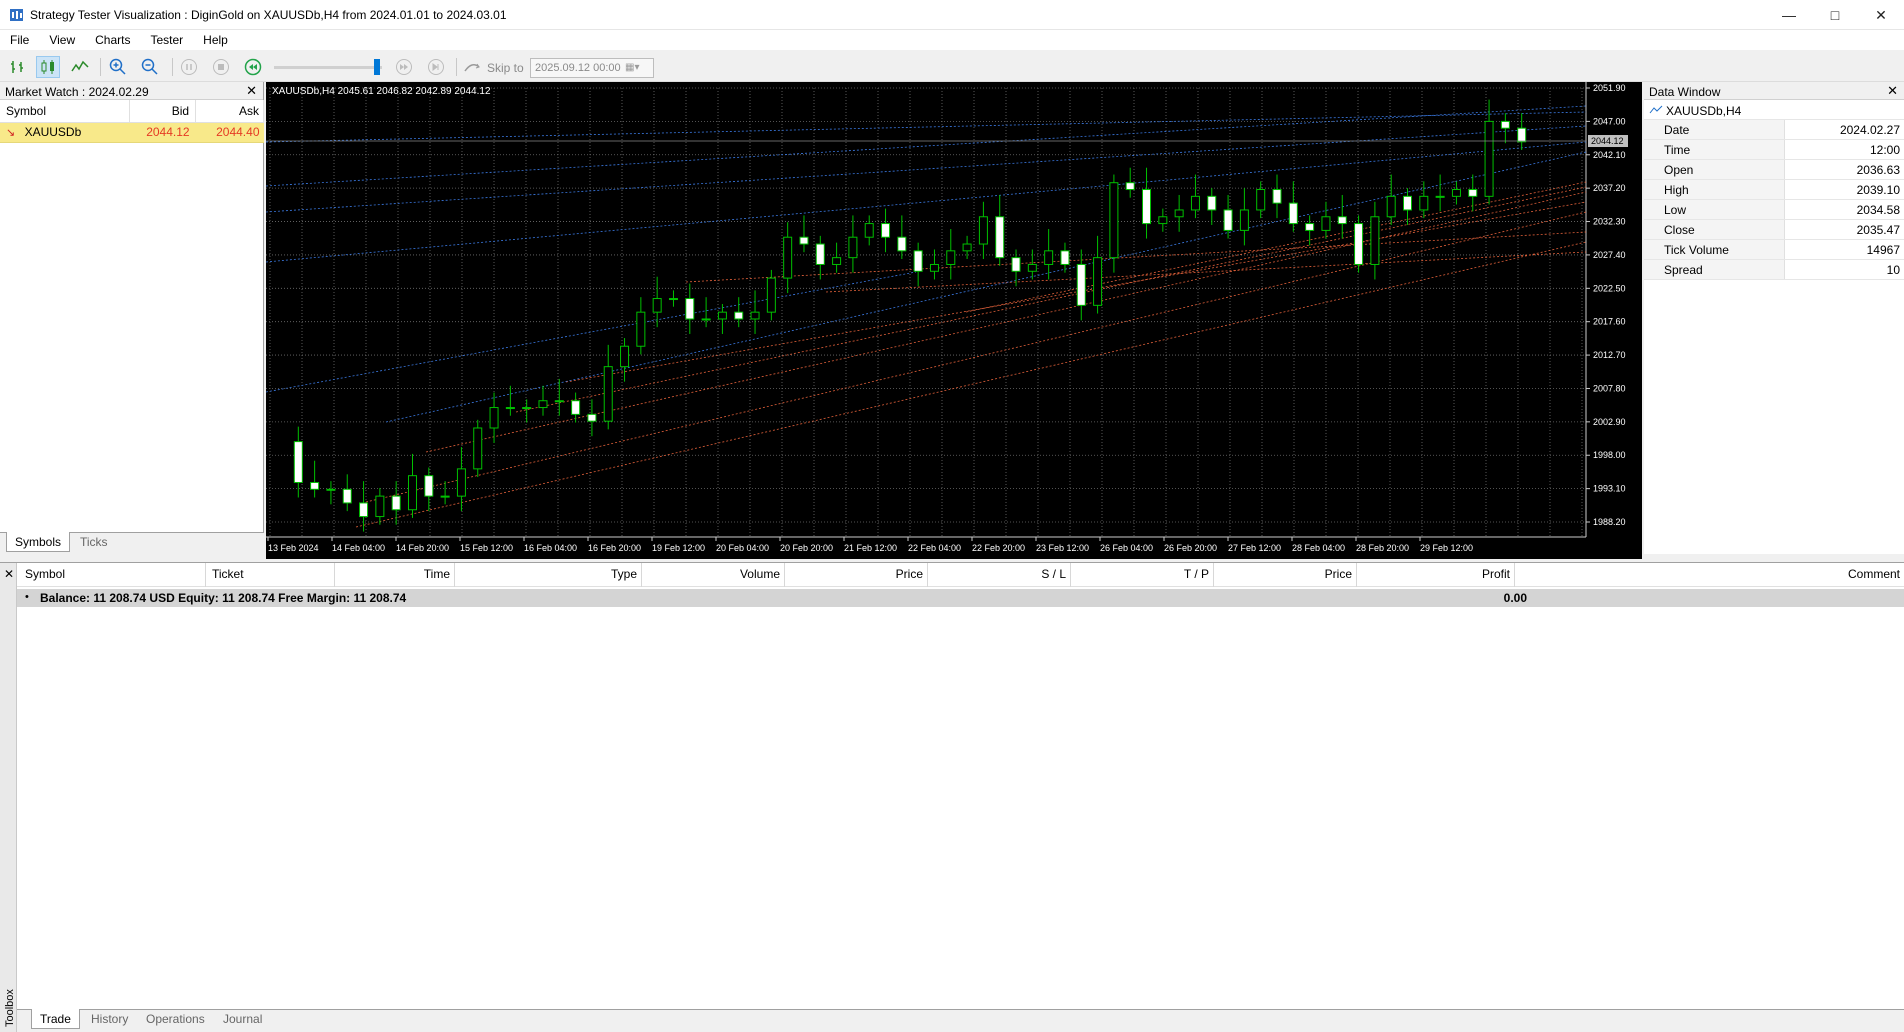 The image size is (1904, 1032). Describe the element at coordinates (111, 575) in the screenshot. I see `column-header: Symbol` at that location.